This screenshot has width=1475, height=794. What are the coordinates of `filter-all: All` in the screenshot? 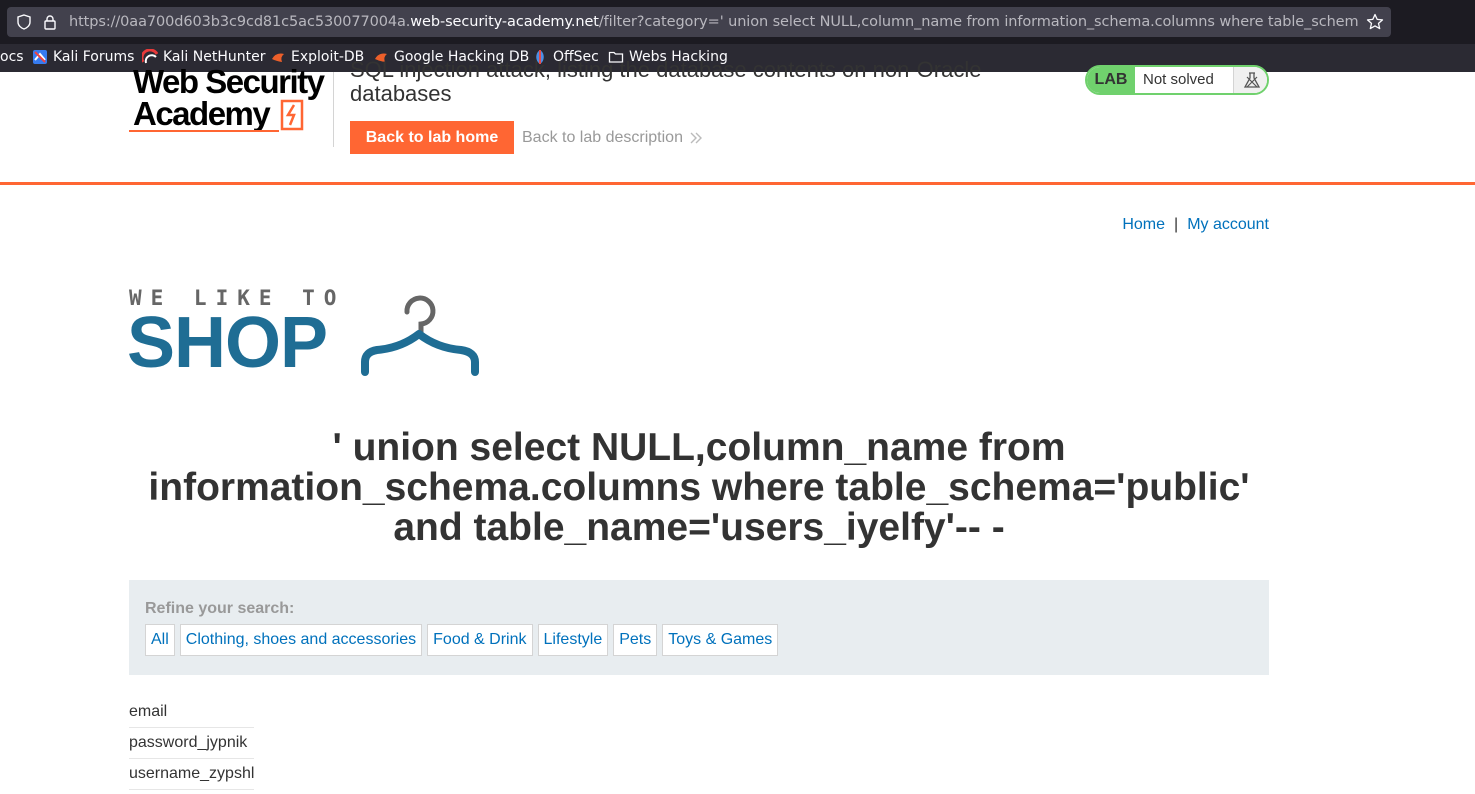 It's located at (160, 640).